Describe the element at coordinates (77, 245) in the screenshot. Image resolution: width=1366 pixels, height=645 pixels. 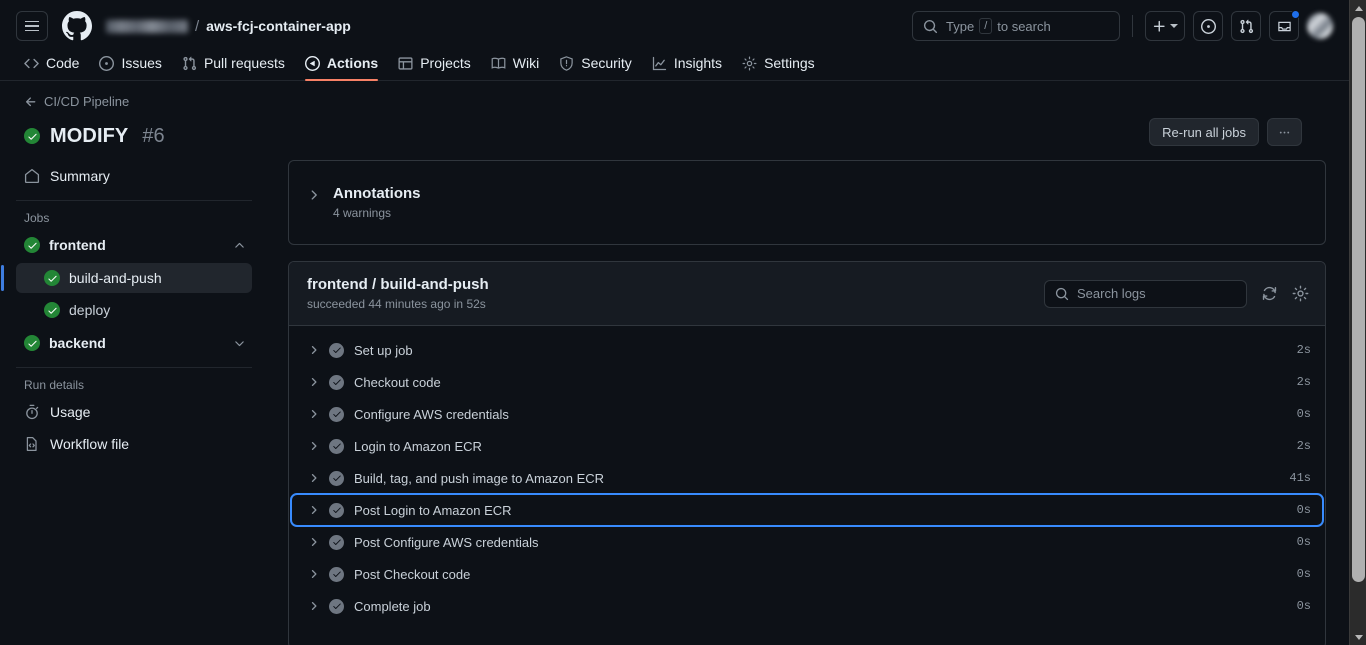
I see `sidebar-job-frontend-label: frontend` at that location.